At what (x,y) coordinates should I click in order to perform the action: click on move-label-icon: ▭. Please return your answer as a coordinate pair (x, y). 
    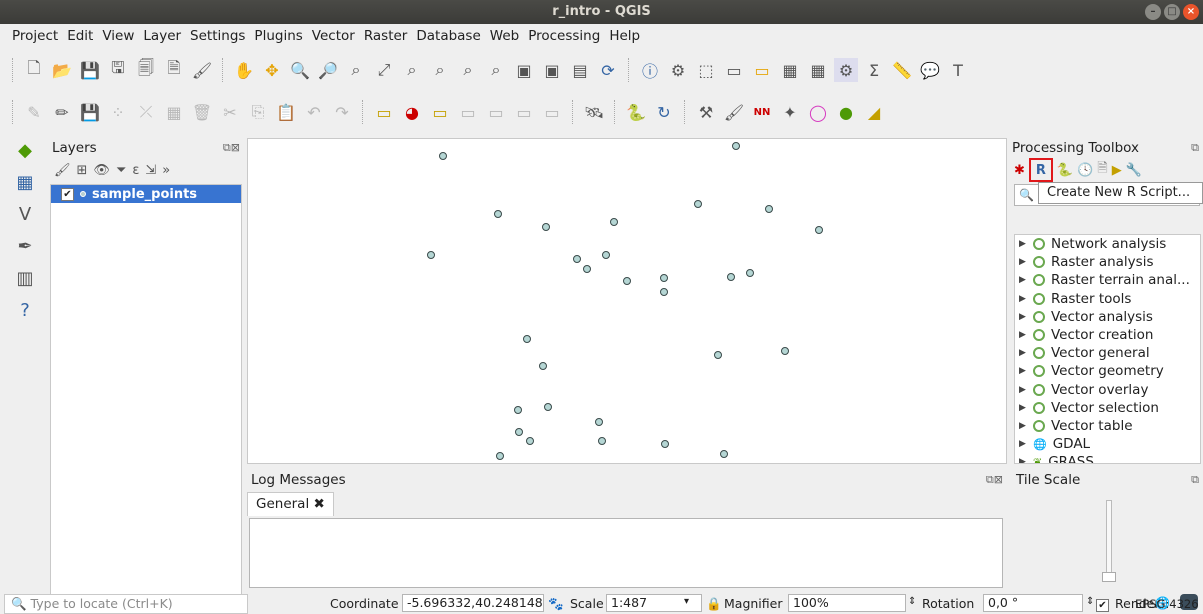
    Looking at the image, I should click on (496, 112).